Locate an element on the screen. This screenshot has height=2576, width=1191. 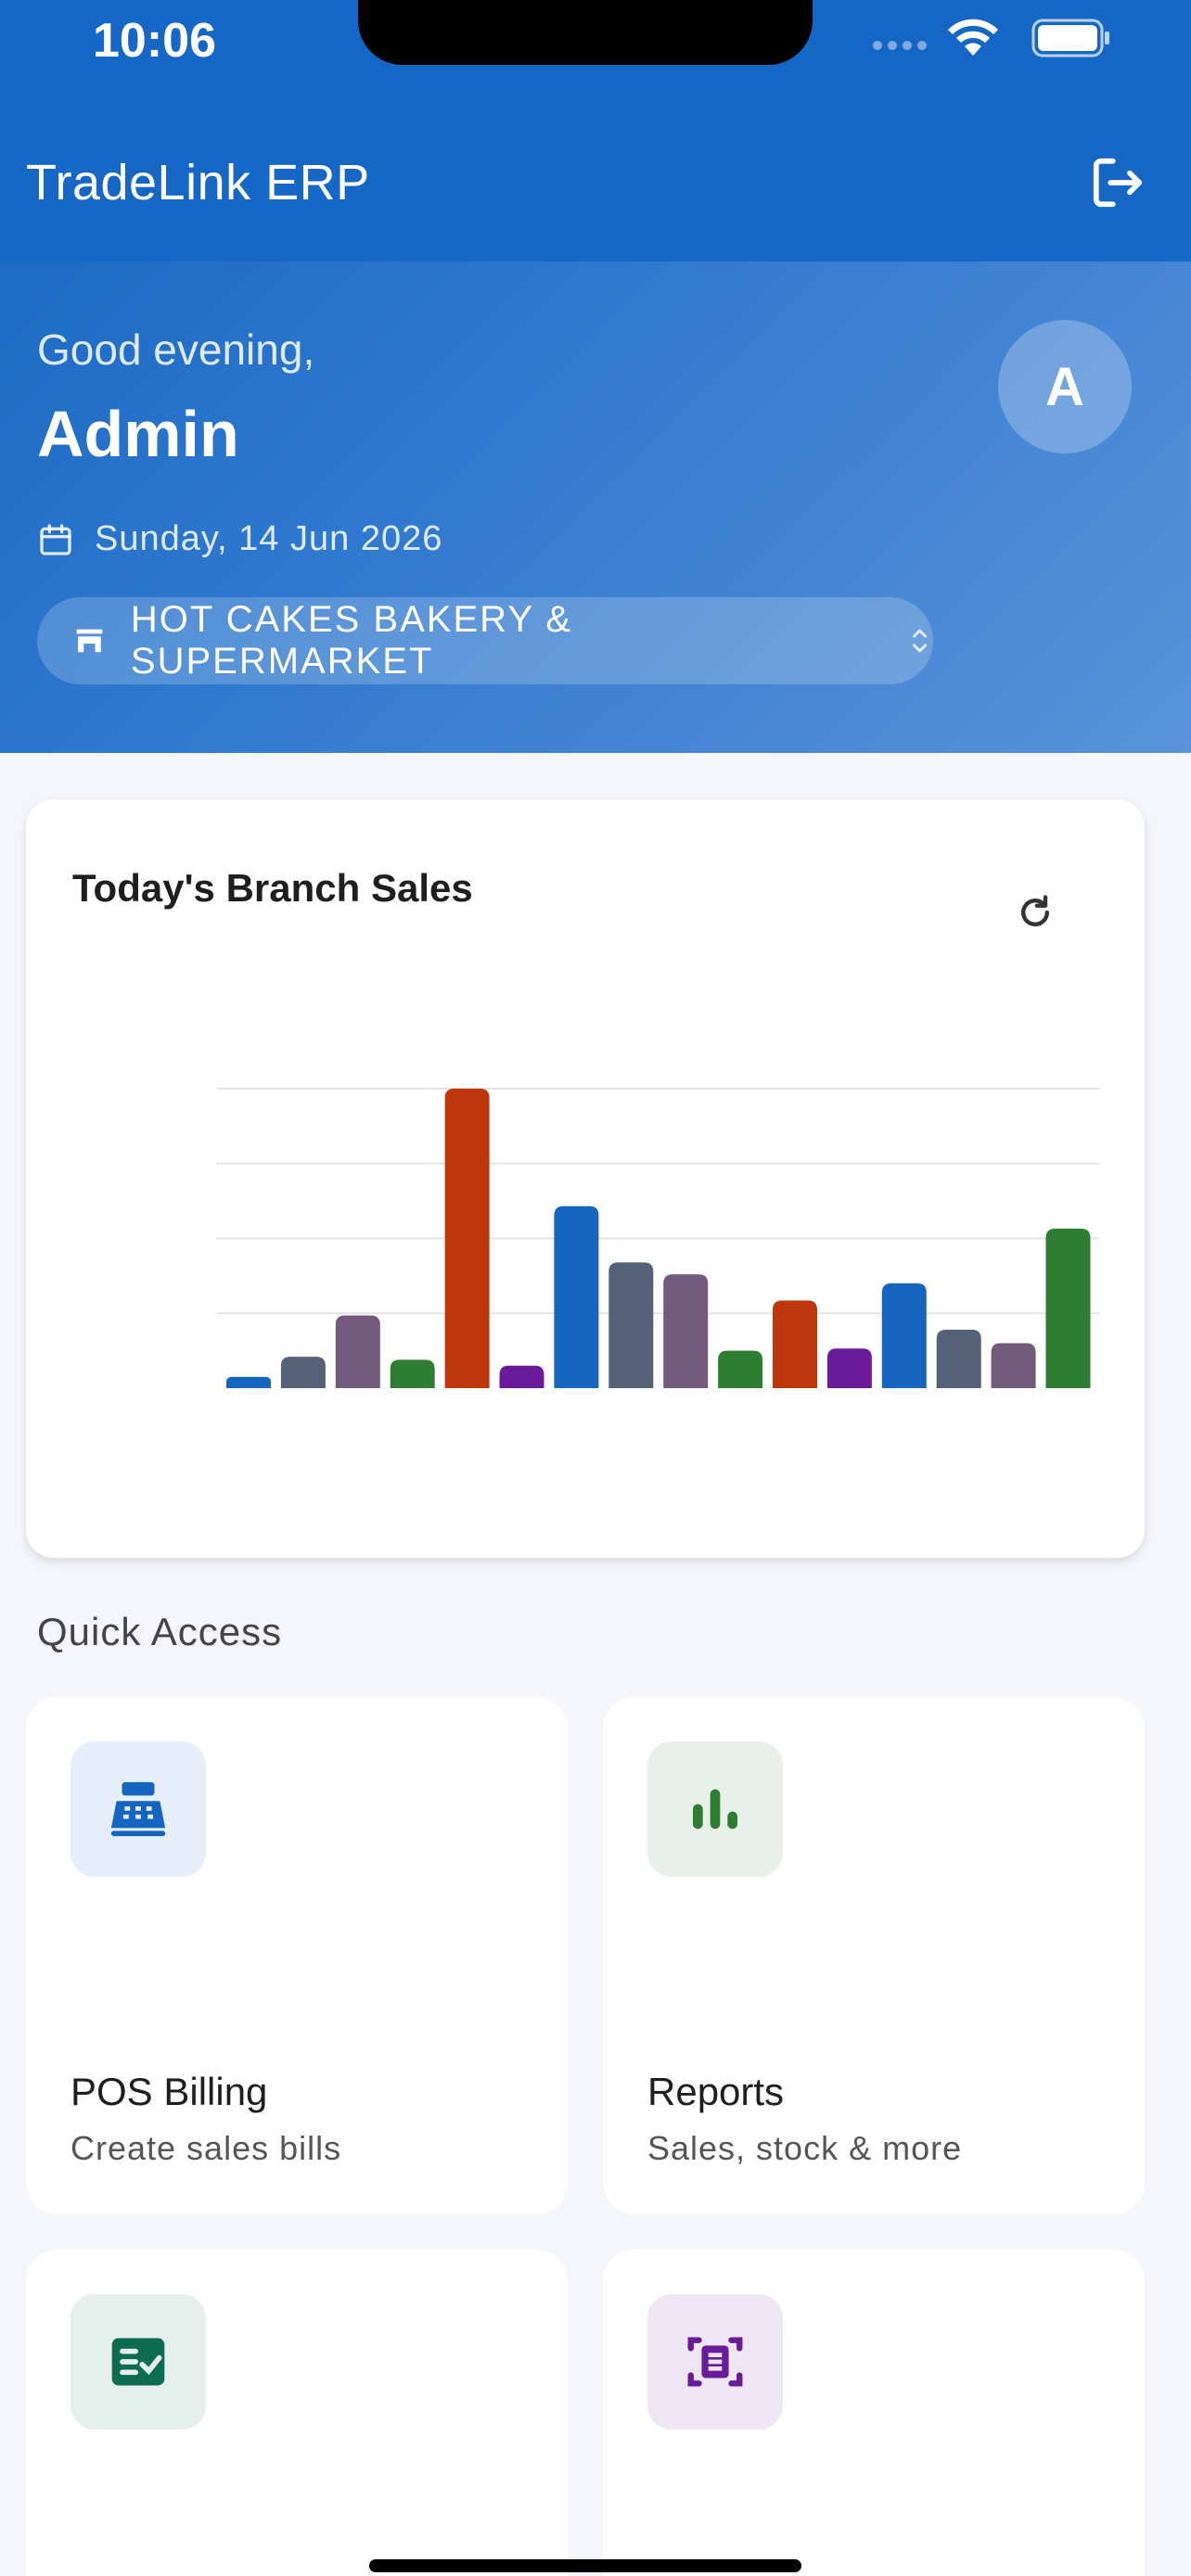
tile-title: Reports is located at coordinates (716, 2091).